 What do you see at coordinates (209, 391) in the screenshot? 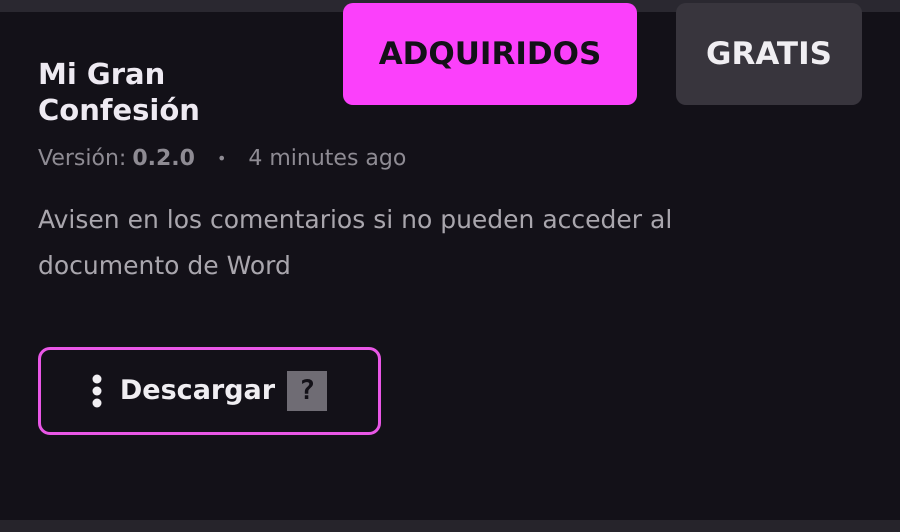
I see `download-button: Descargar ?` at bounding box center [209, 391].